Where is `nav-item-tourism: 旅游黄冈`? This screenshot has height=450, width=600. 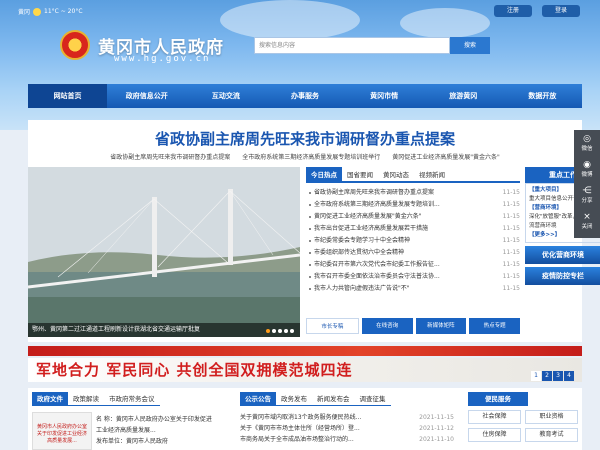
nav-item-tourism: 旅游黄冈 is located at coordinates (463, 96).